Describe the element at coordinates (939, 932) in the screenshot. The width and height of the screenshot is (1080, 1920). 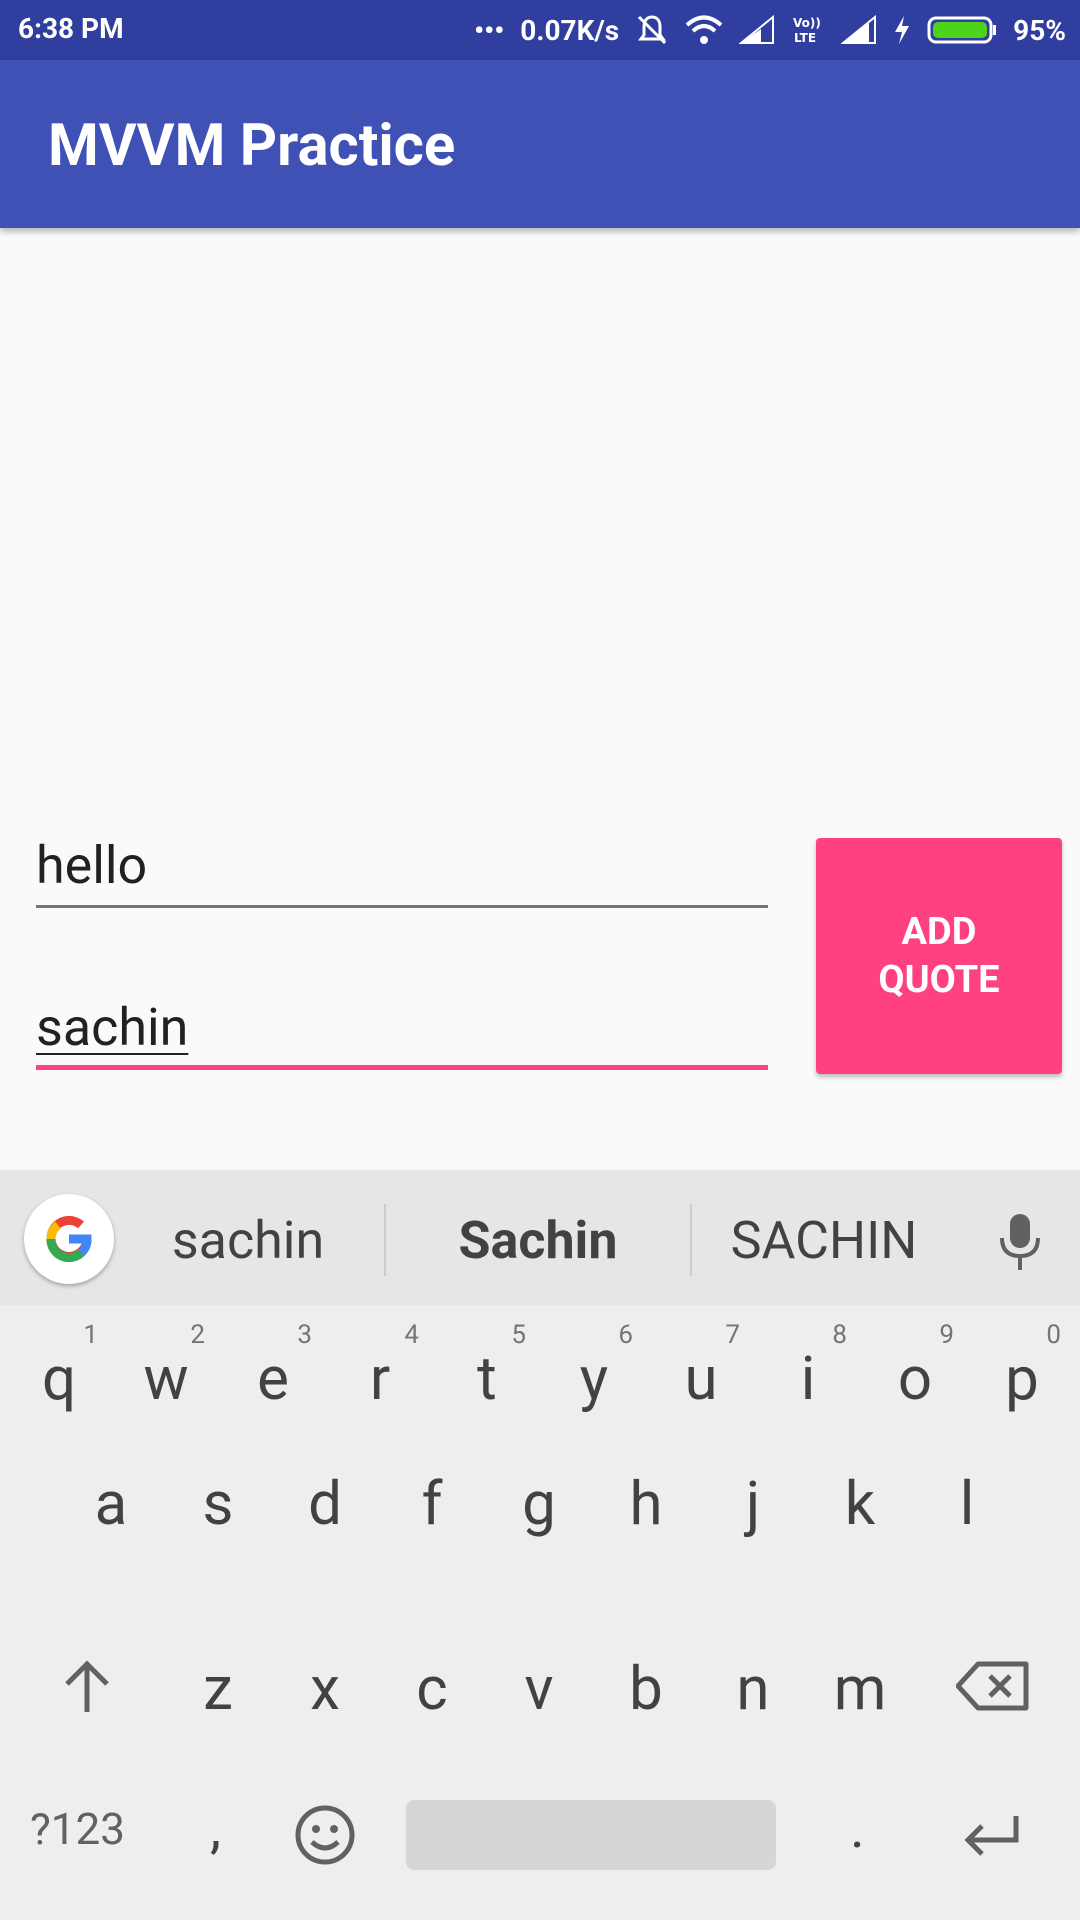
I see `add-quote-button-line1: ADD` at that location.